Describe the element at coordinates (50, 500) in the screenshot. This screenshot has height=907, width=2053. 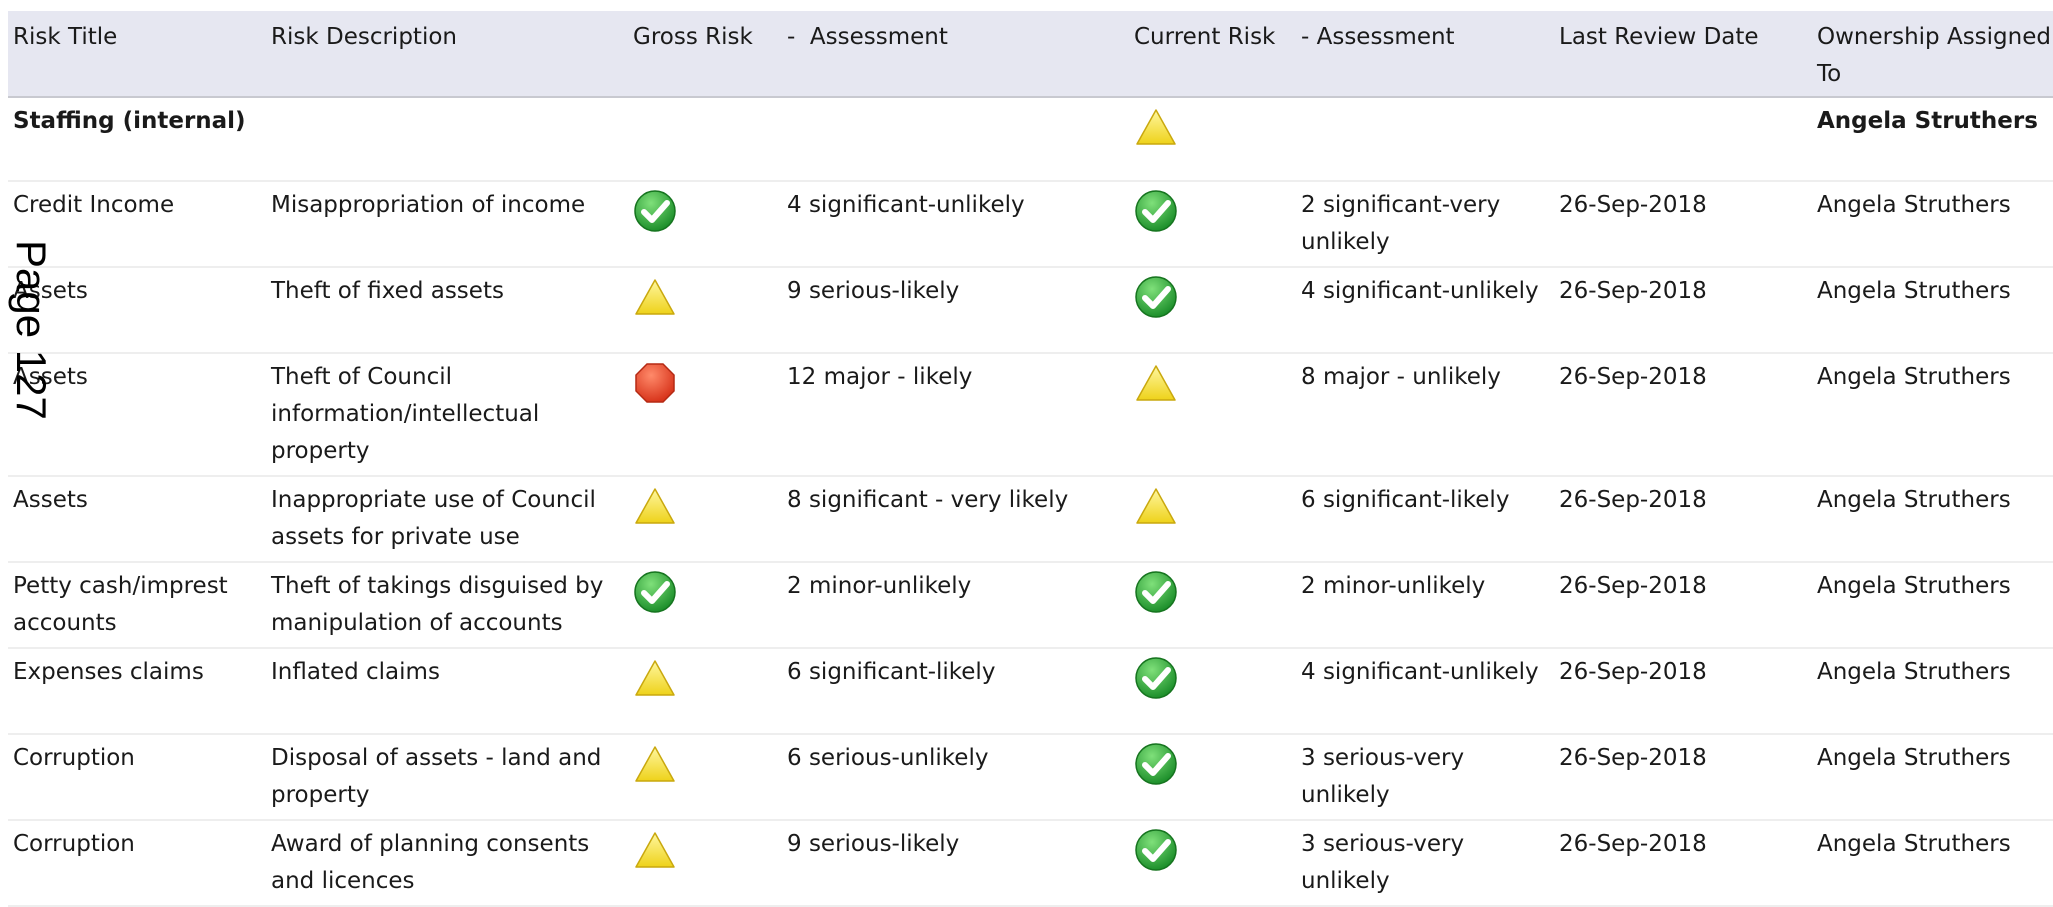
I see `risk-title: Assets` at that location.